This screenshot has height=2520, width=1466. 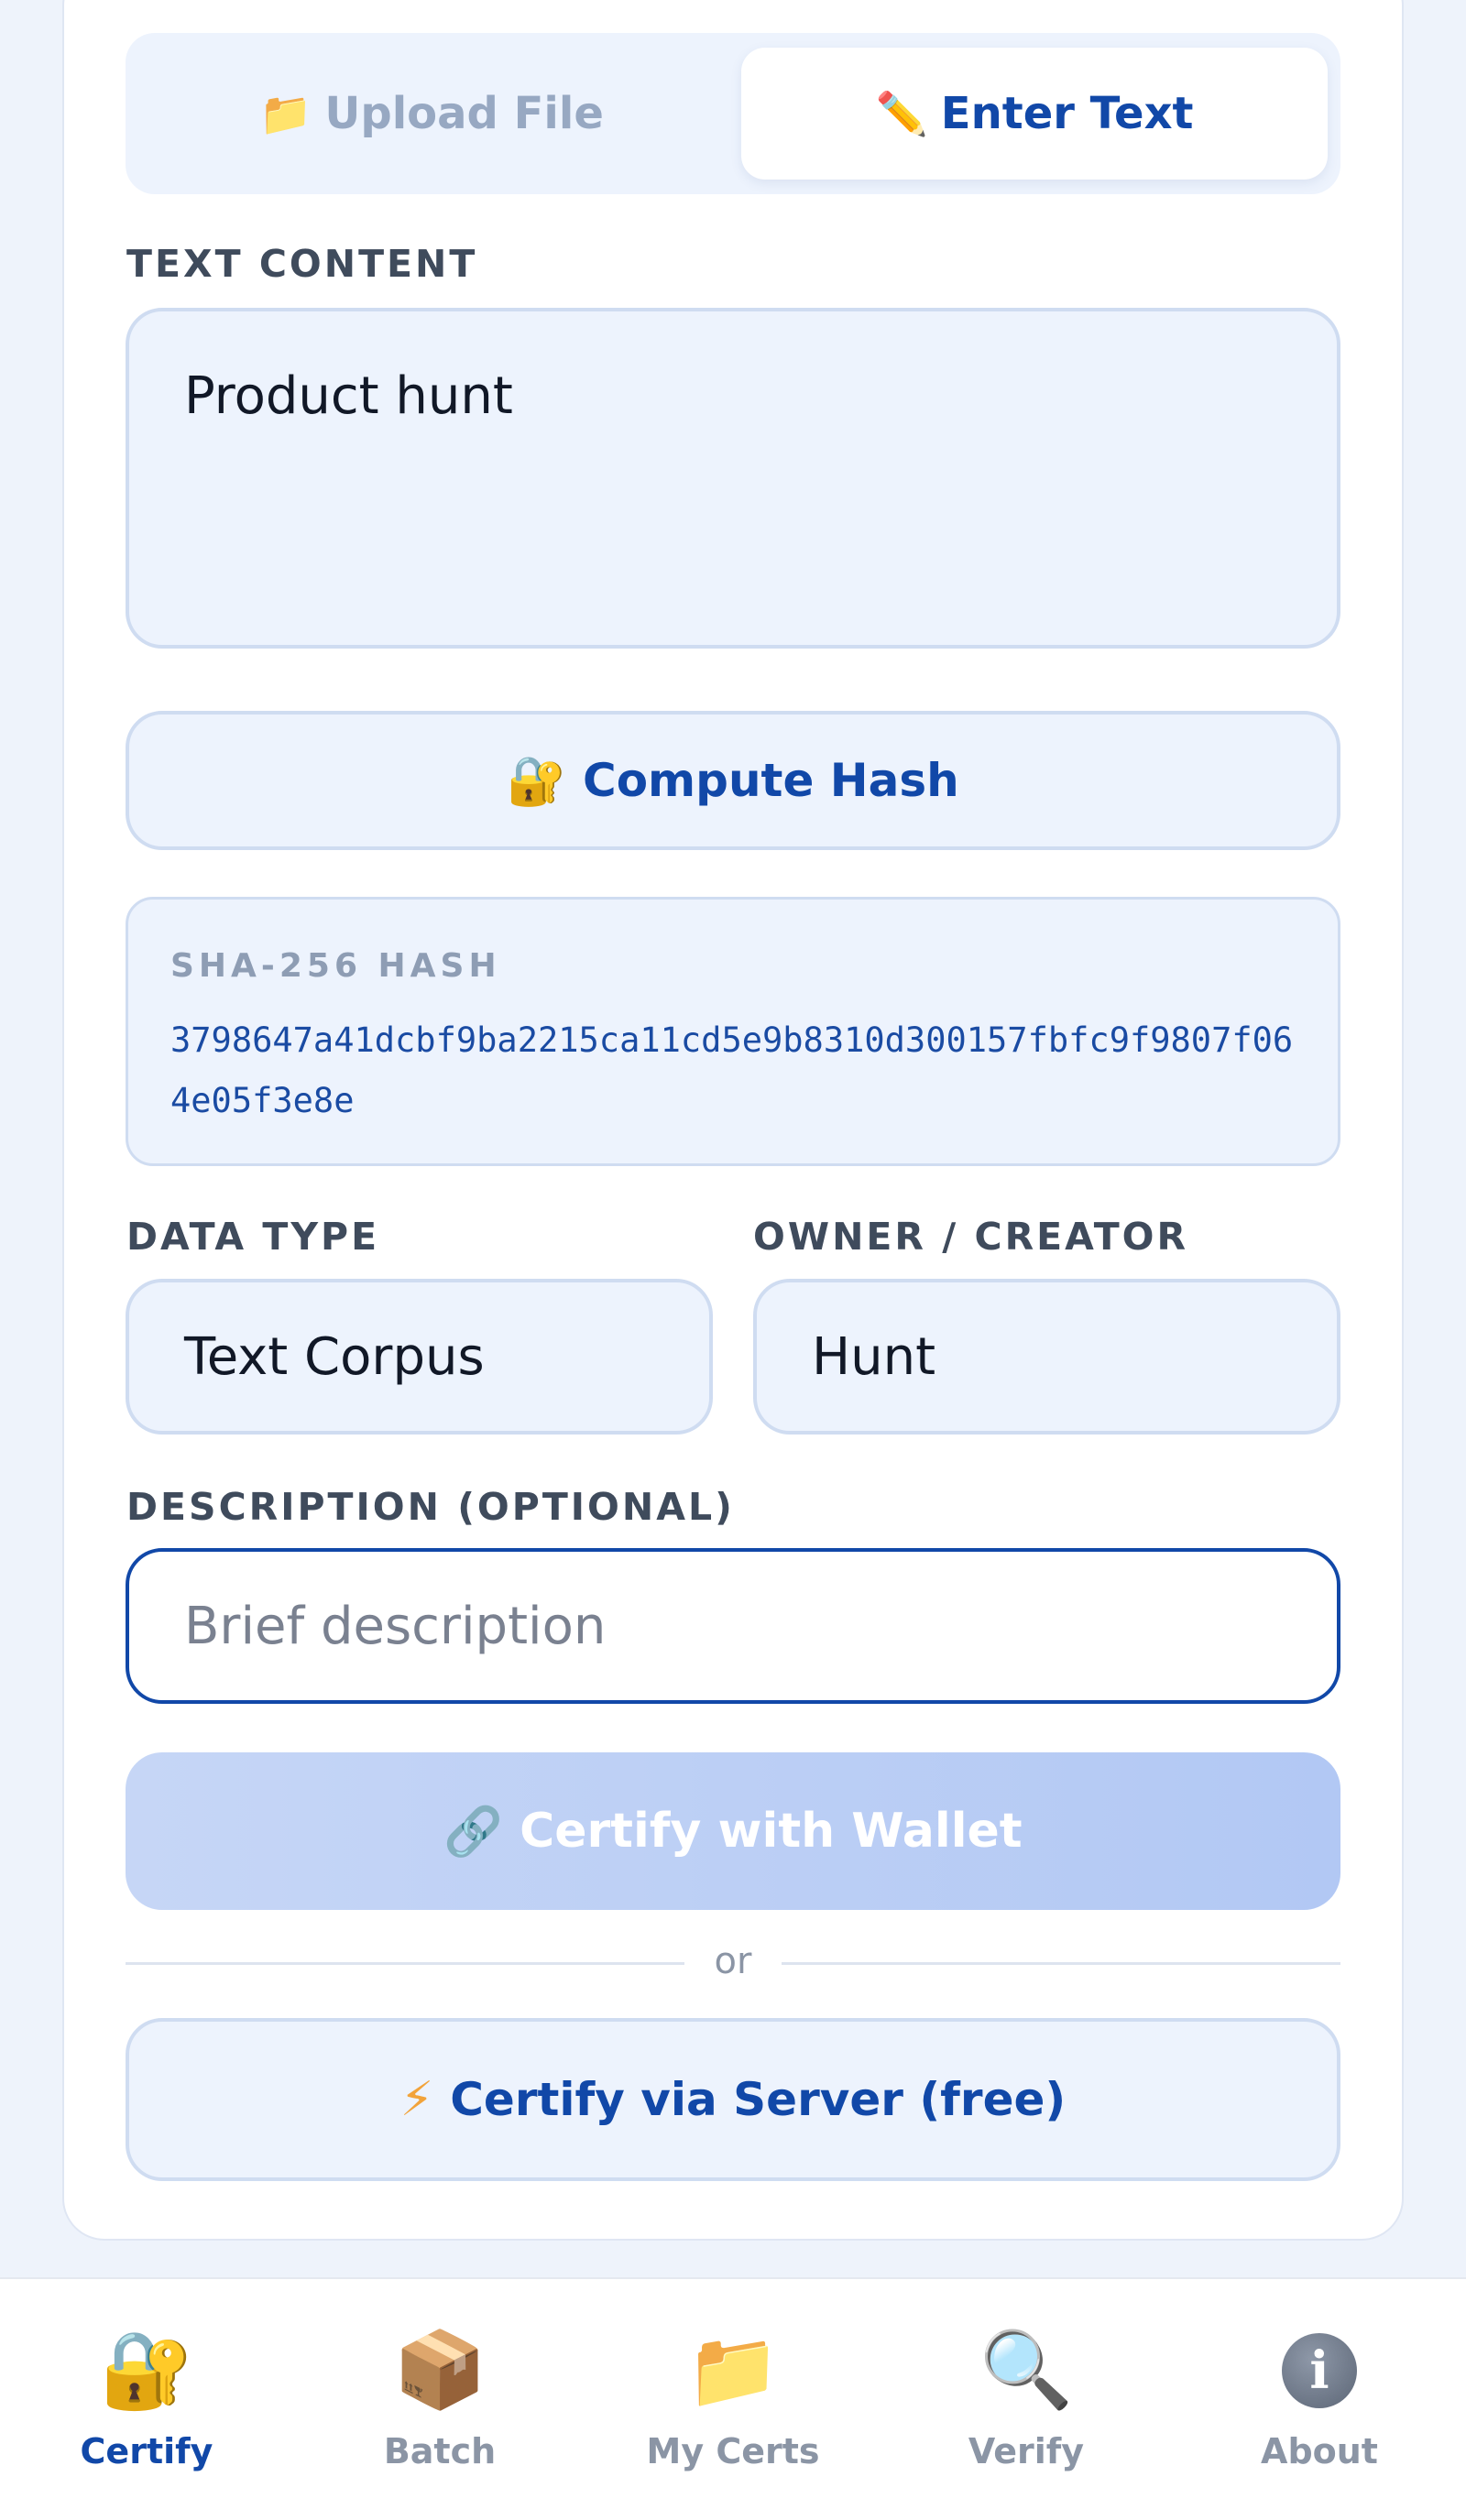 What do you see at coordinates (1061, 1963) in the screenshot?
I see `divider-right` at bounding box center [1061, 1963].